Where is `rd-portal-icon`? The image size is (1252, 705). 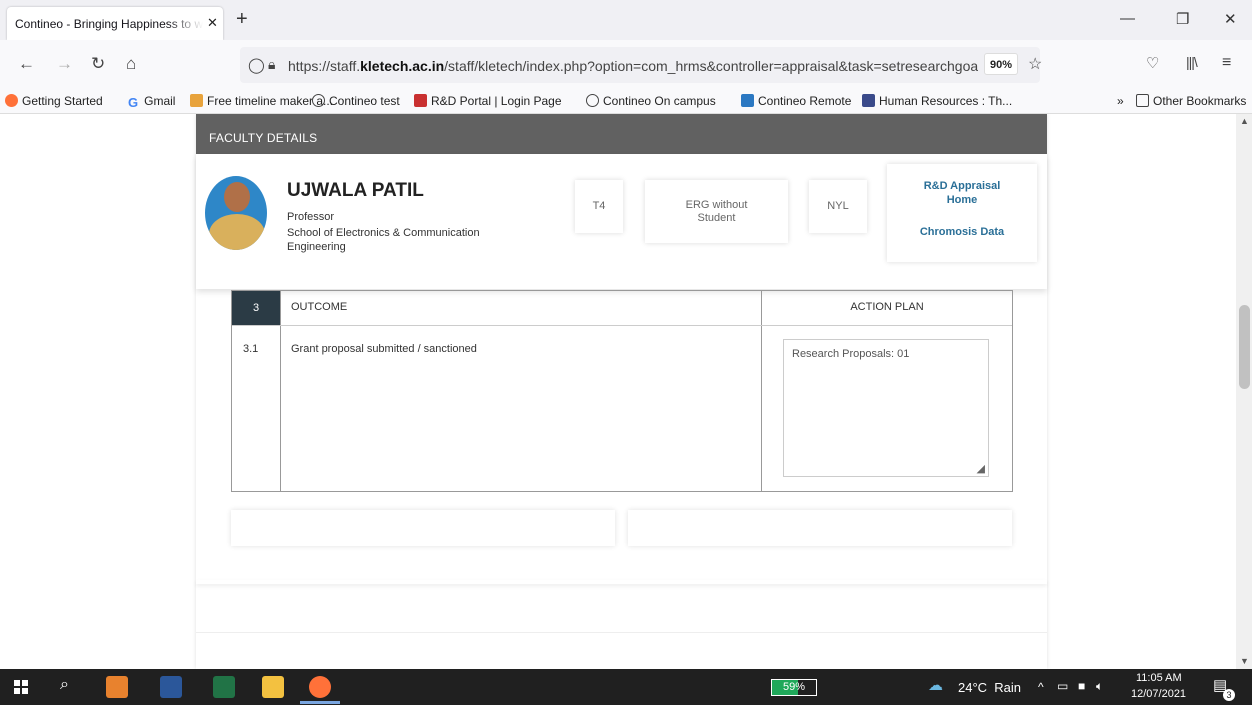
rd-portal-icon is located at coordinates (420, 100).